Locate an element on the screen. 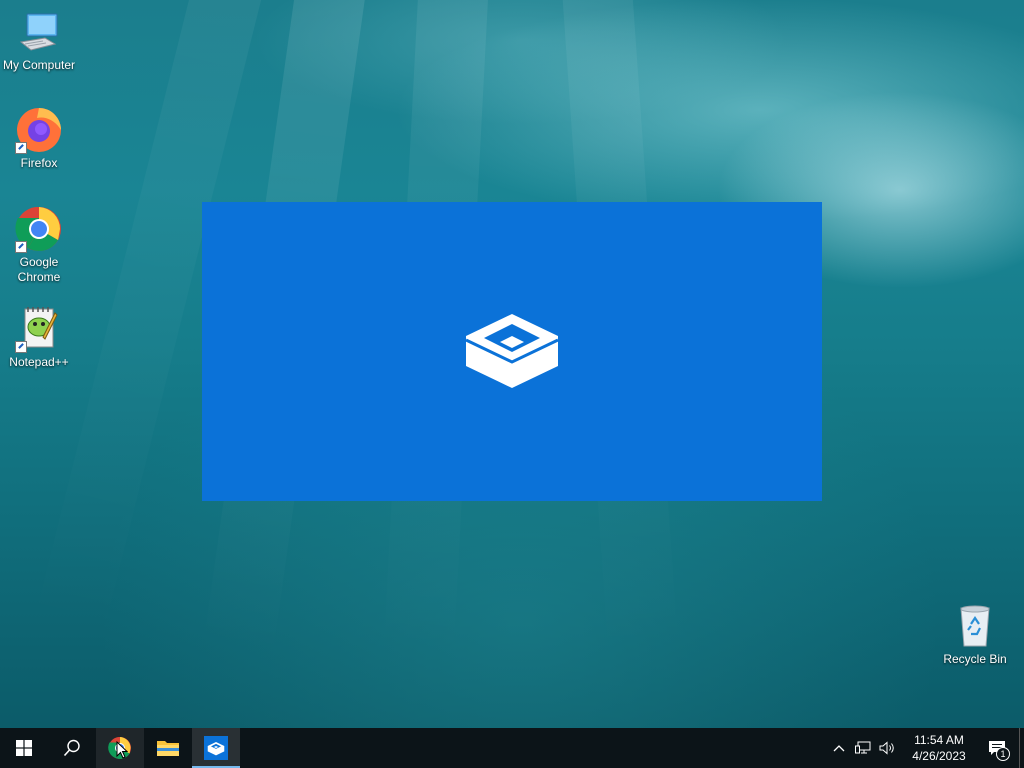 The image size is (1024, 768). desktop-icon-label: Notepad++ is located at coordinates (39, 362).